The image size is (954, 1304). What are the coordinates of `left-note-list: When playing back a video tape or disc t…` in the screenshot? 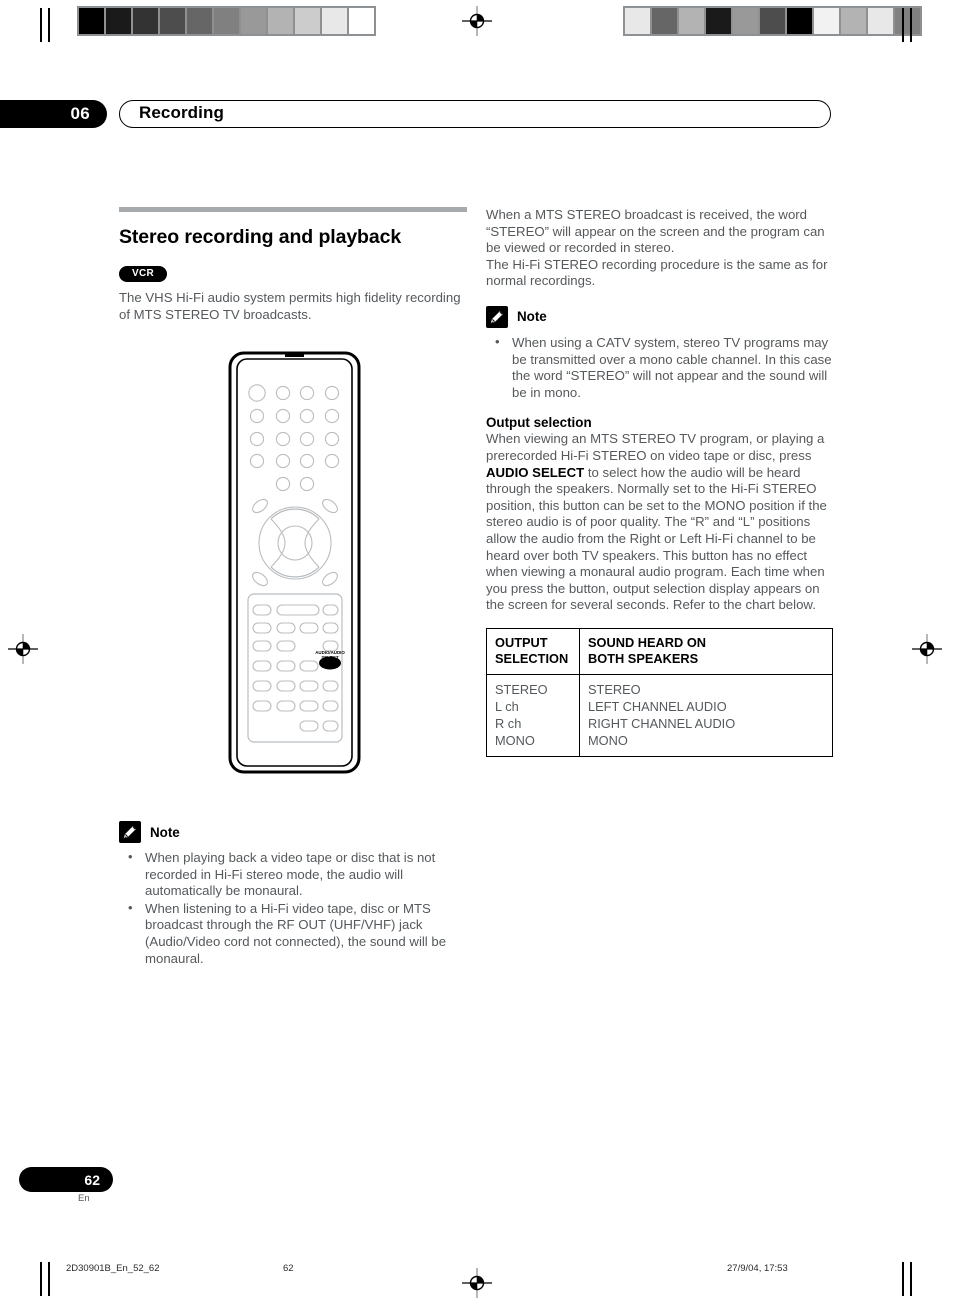 It's located at (293, 908).